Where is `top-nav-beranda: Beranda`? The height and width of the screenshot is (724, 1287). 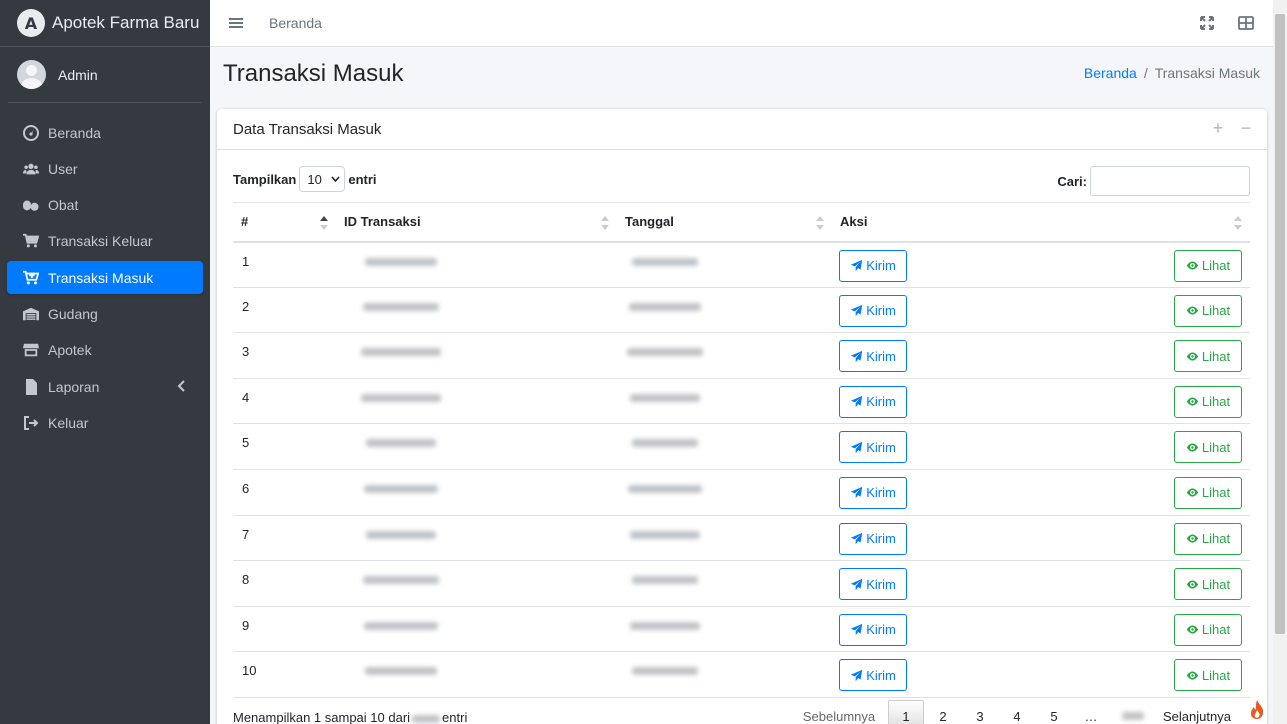
top-nav-beranda: Beranda is located at coordinates (295, 23).